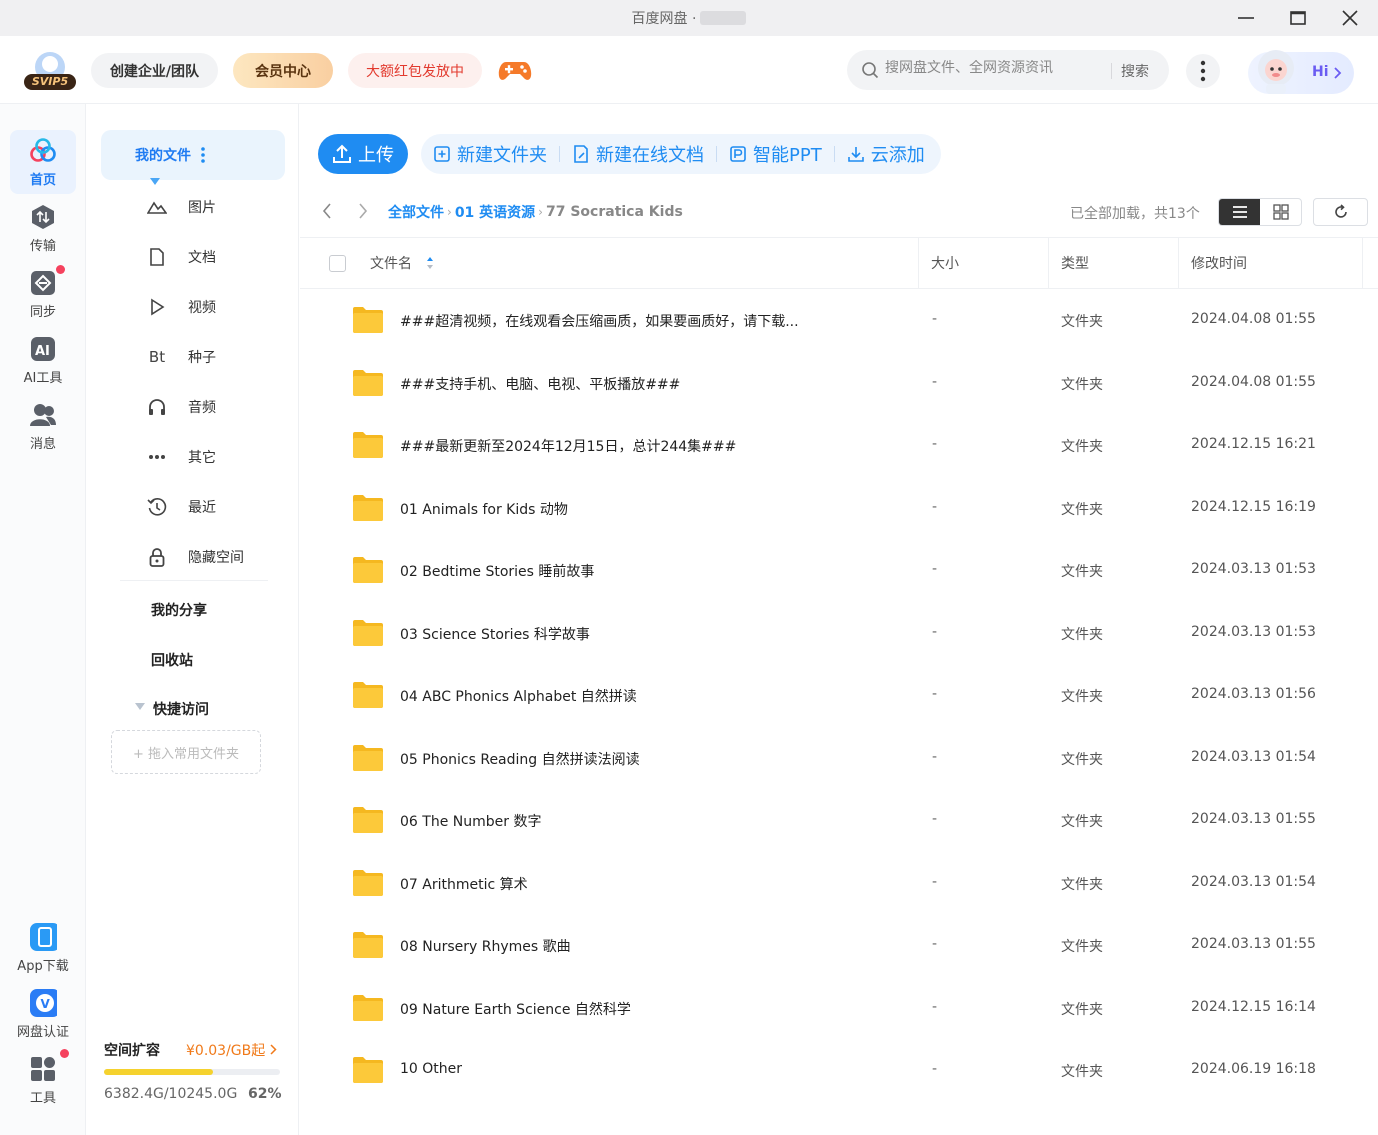  Describe the element at coordinates (995, 68) in the screenshot. I see `search-input` at that location.